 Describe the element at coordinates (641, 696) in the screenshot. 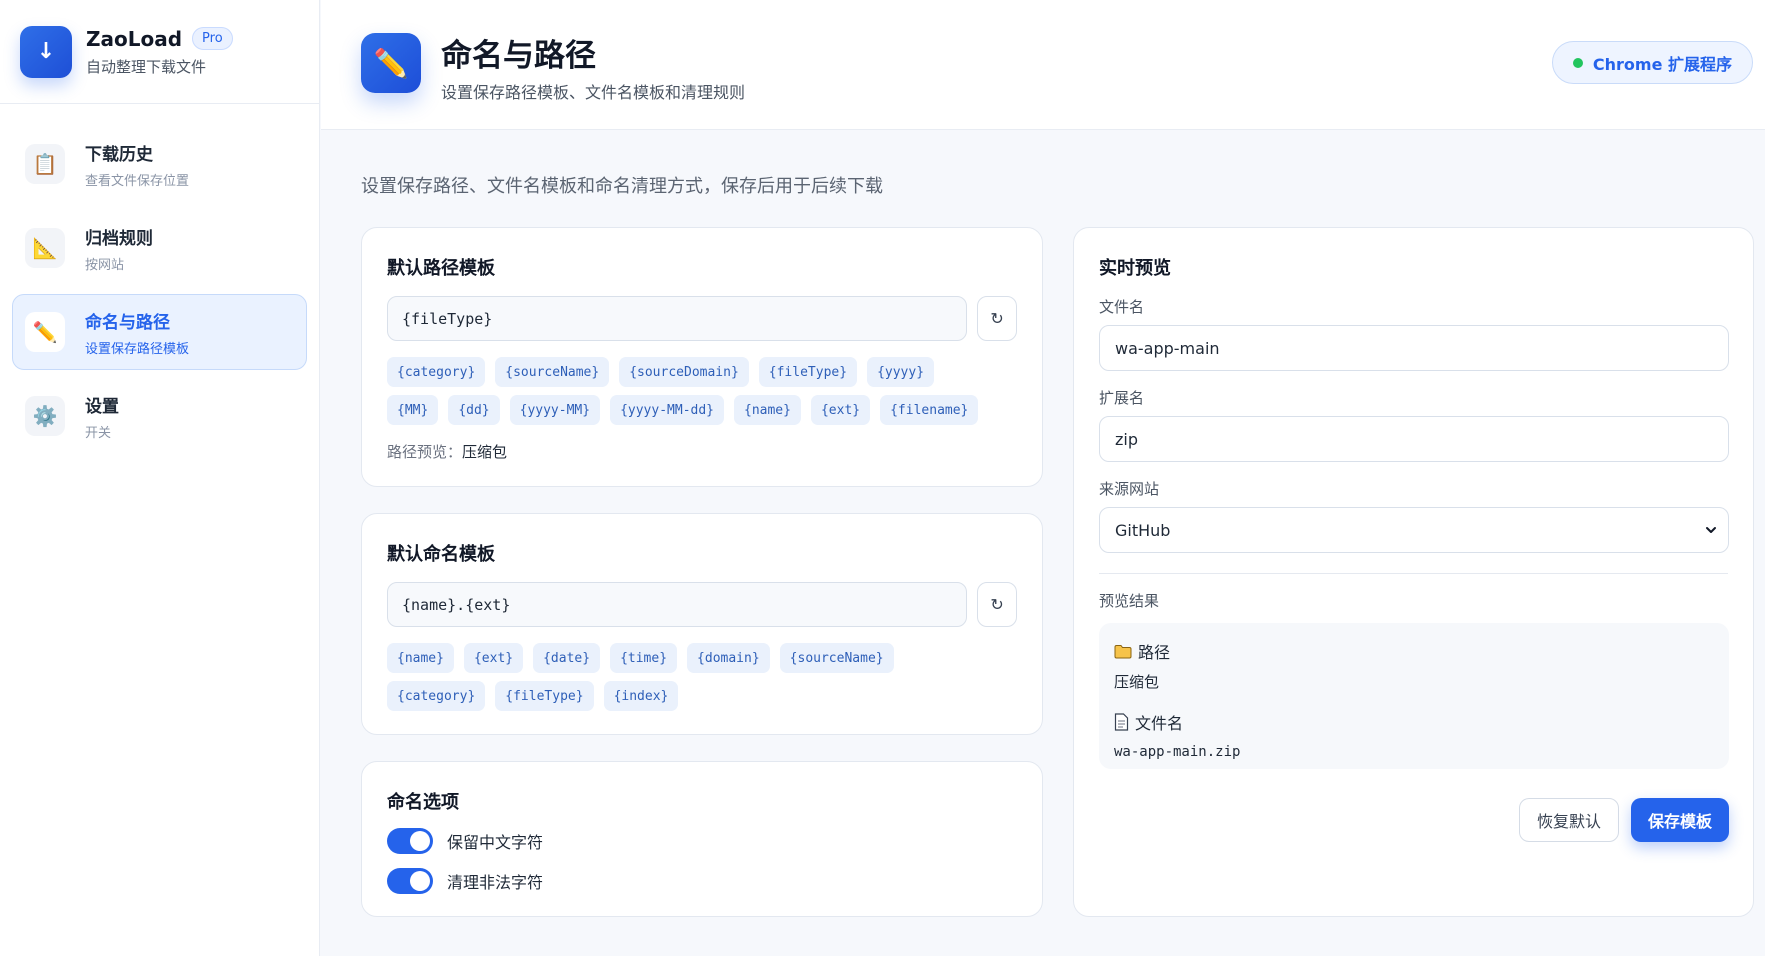

I see `variable-chip: {index}` at that location.